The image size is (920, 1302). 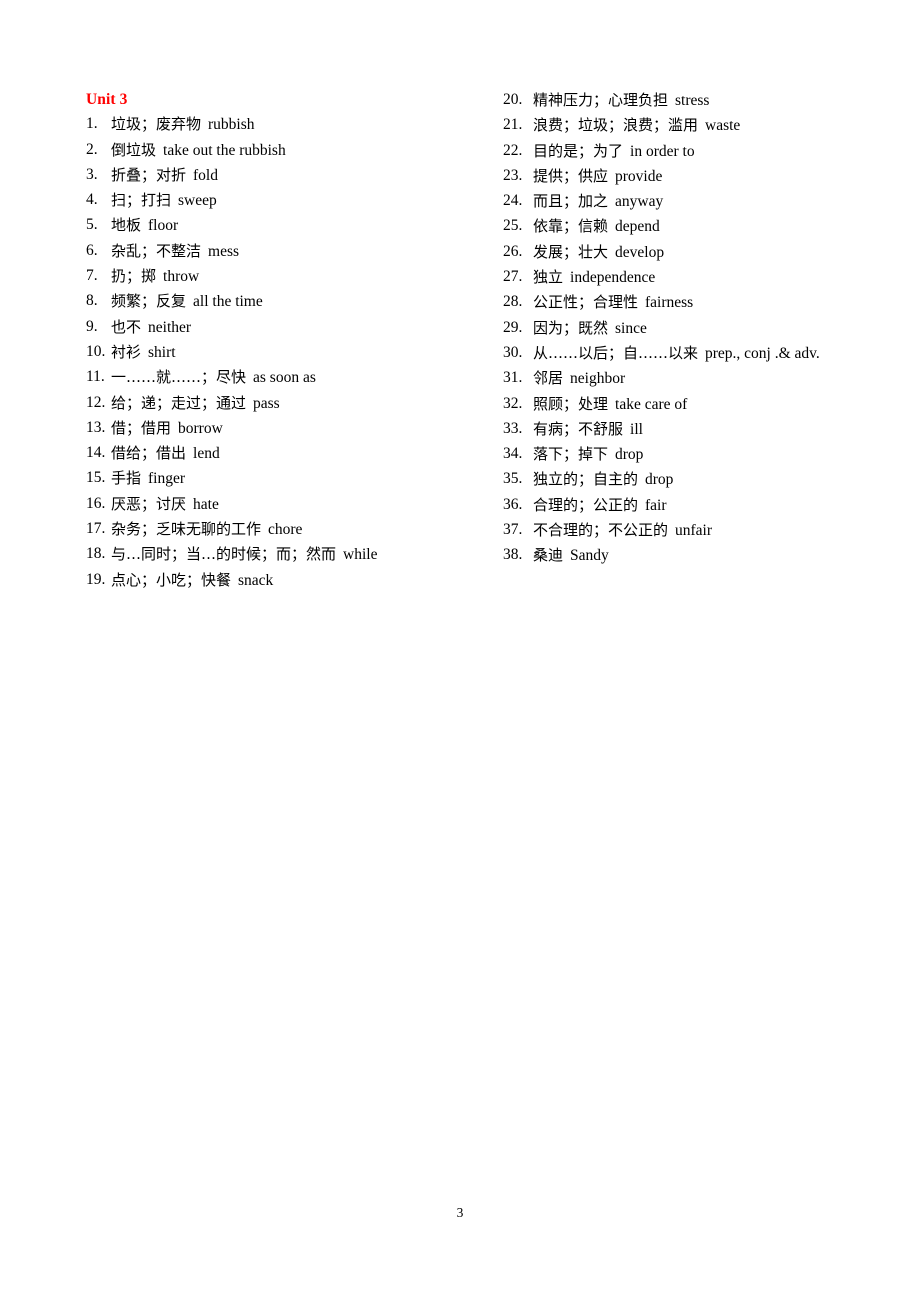 What do you see at coordinates (256, 580) in the screenshot?
I see `entry-english: snack` at bounding box center [256, 580].